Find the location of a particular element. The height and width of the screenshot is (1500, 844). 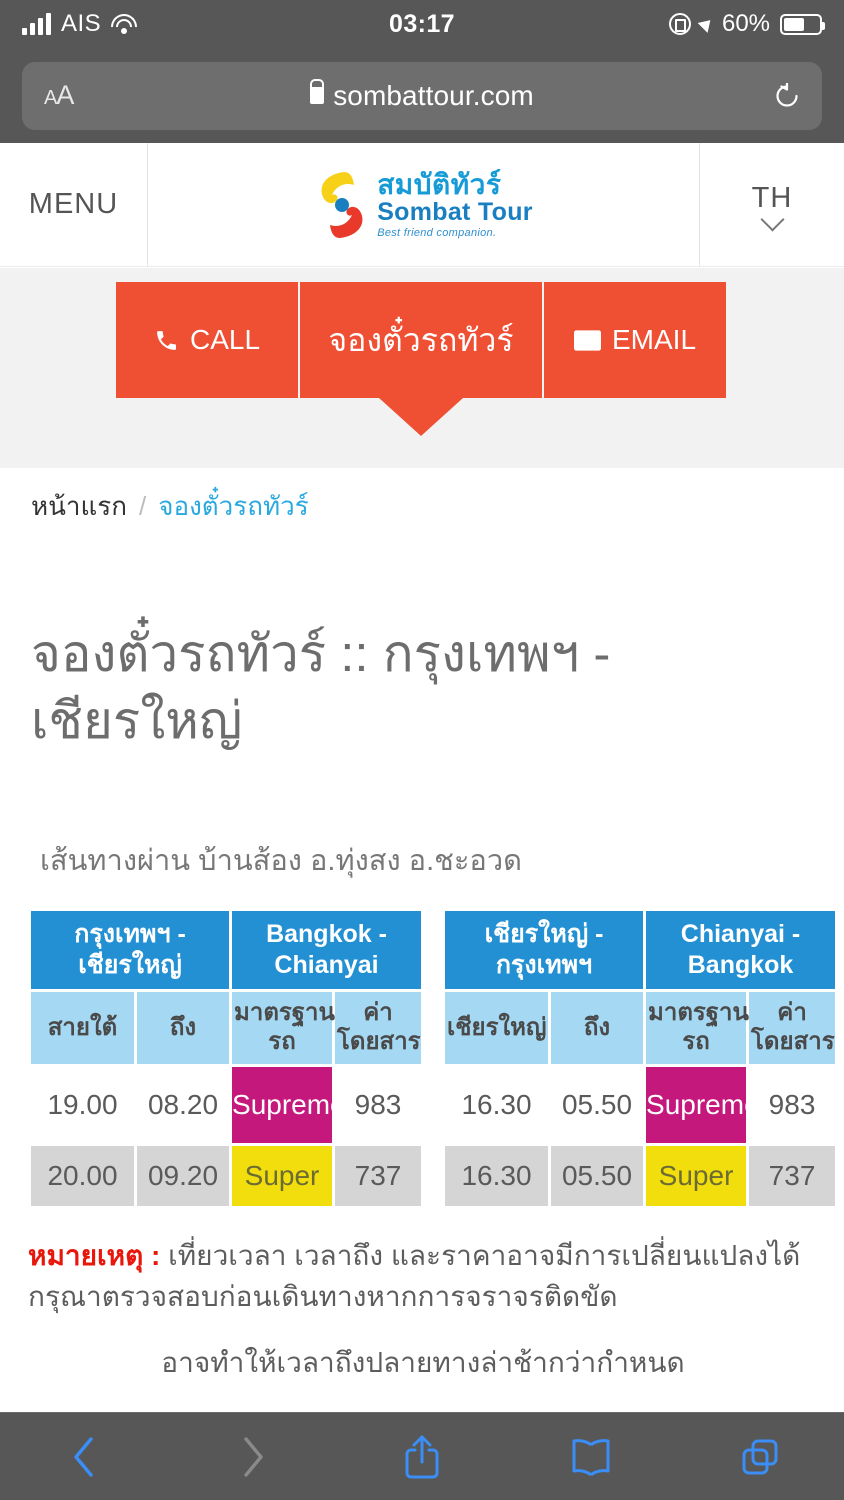

cell-depart: 20.00 is located at coordinates (82, 1176).